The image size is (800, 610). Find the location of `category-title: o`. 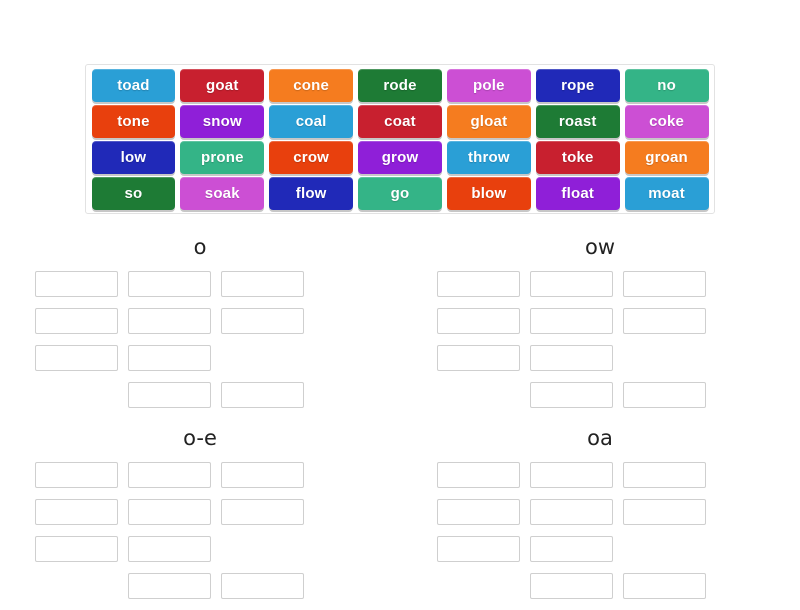

category-title: o is located at coordinates (200, 247).